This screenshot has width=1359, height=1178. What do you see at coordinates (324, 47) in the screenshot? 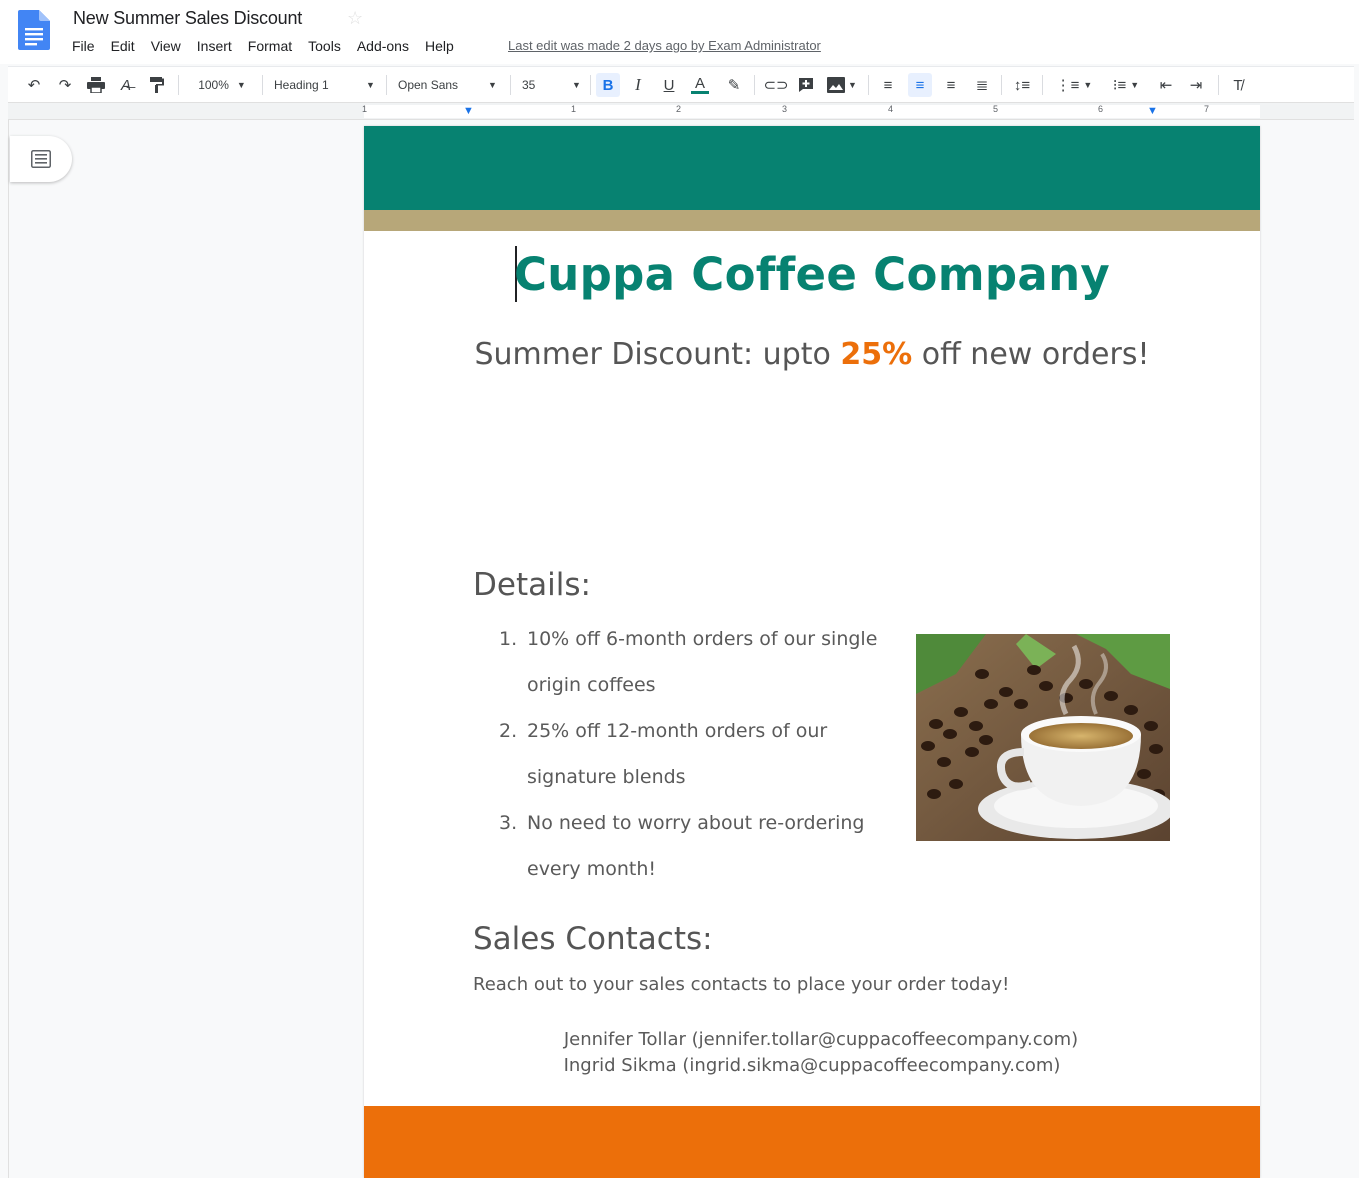
I see `menu-tools: Tools` at bounding box center [324, 47].